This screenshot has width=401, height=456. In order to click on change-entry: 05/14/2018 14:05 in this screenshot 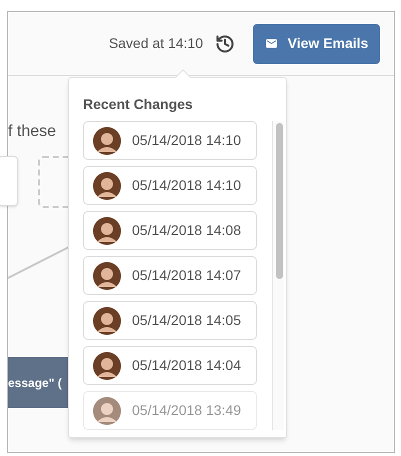, I will do `click(170, 320)`.